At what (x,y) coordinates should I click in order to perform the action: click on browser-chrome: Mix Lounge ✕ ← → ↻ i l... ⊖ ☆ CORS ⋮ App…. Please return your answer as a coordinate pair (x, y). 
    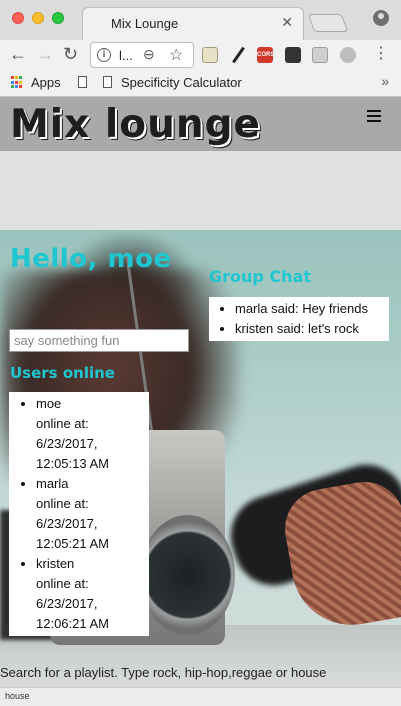
    Looking at the image, I should click on (200, 48).